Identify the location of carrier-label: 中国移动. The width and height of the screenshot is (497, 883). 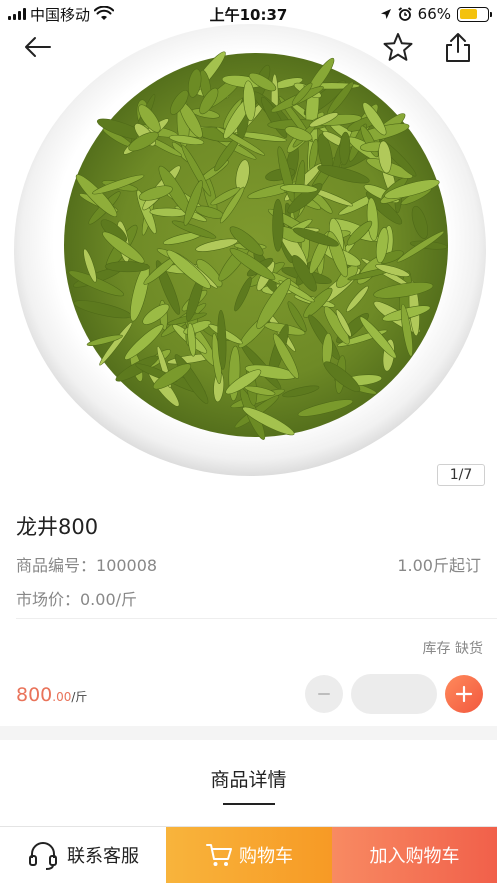
(60, 14).